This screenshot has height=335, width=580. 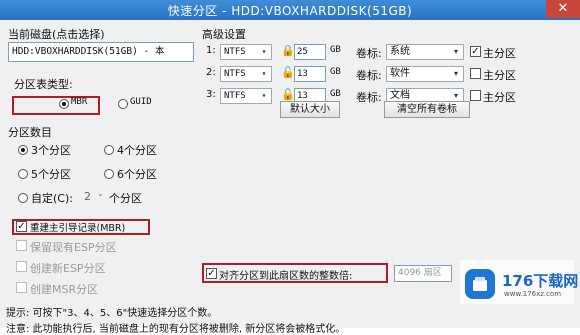 I want to click on create-esp-checkbox, so click(x=21, y=266).